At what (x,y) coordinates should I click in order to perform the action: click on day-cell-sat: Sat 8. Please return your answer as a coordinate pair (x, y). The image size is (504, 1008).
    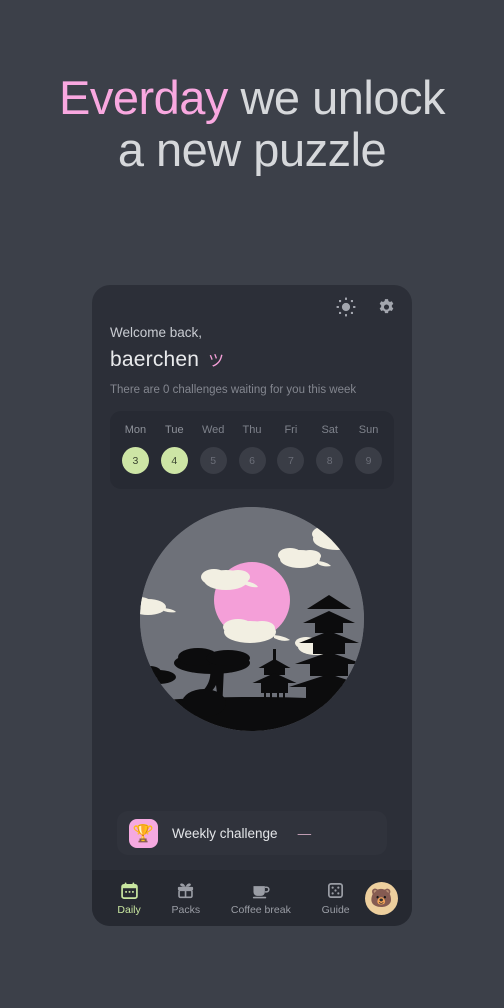
    Looking at the image, I should click on (329, 449).